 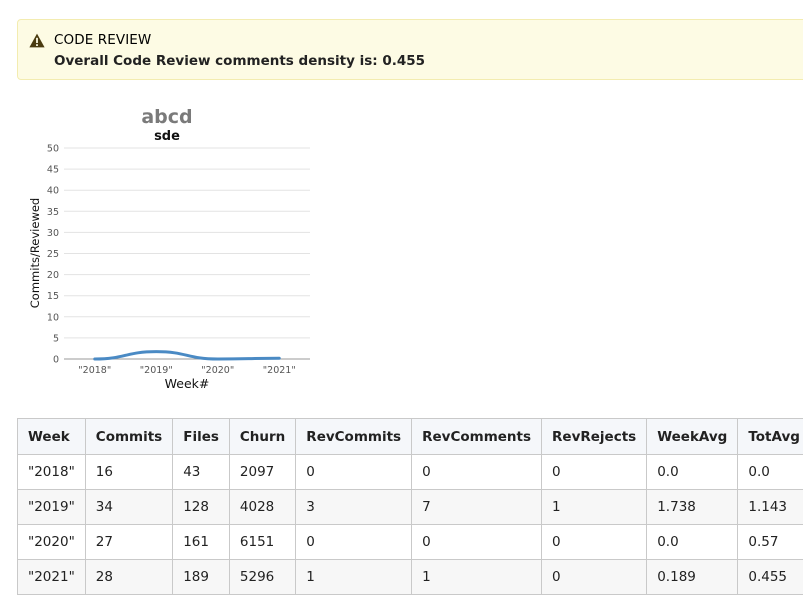 What do you see at coordinates (201, 436) in the screenshot?
I see `col-header-files: Files` at bounding box center [201, 436].